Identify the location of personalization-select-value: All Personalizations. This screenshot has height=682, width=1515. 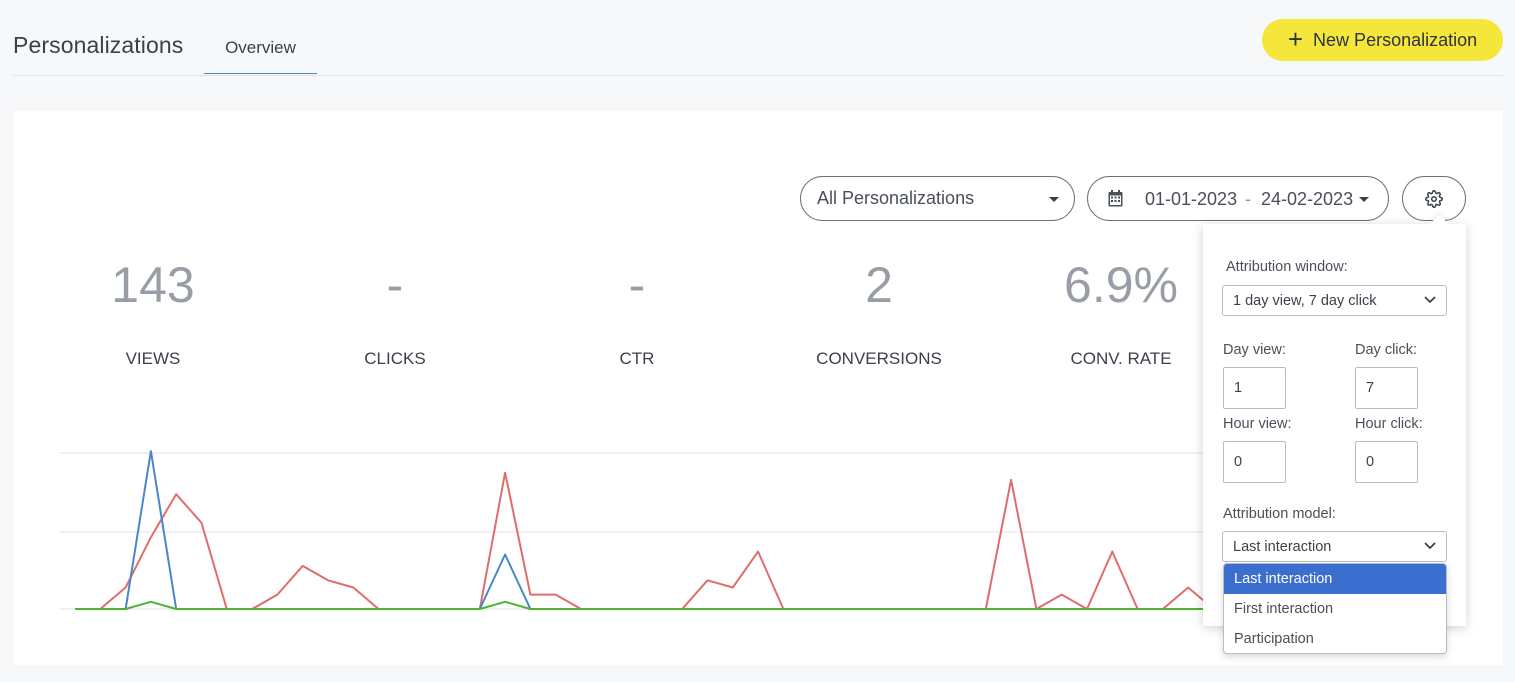
(896, 198).